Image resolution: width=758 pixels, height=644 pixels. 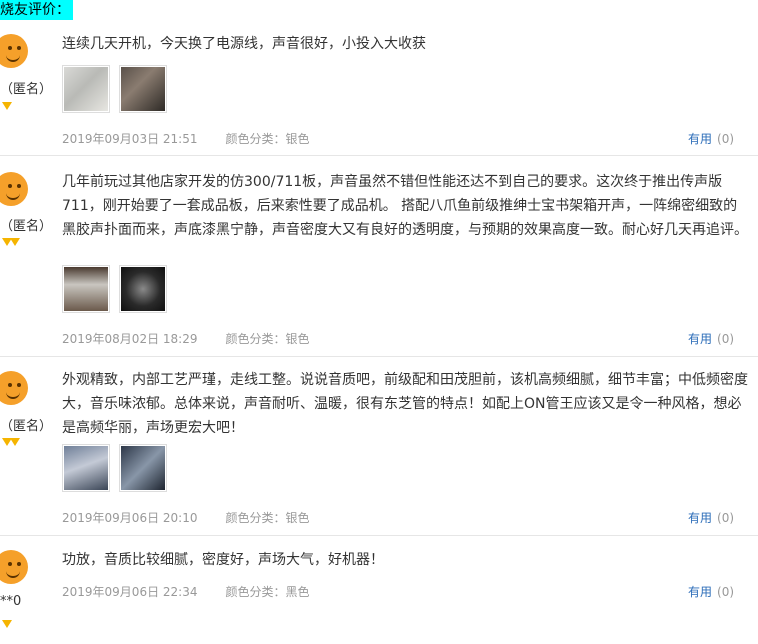 I want to click on review-date: 2019年08月02日 18:29, so click(x=130, y=339).